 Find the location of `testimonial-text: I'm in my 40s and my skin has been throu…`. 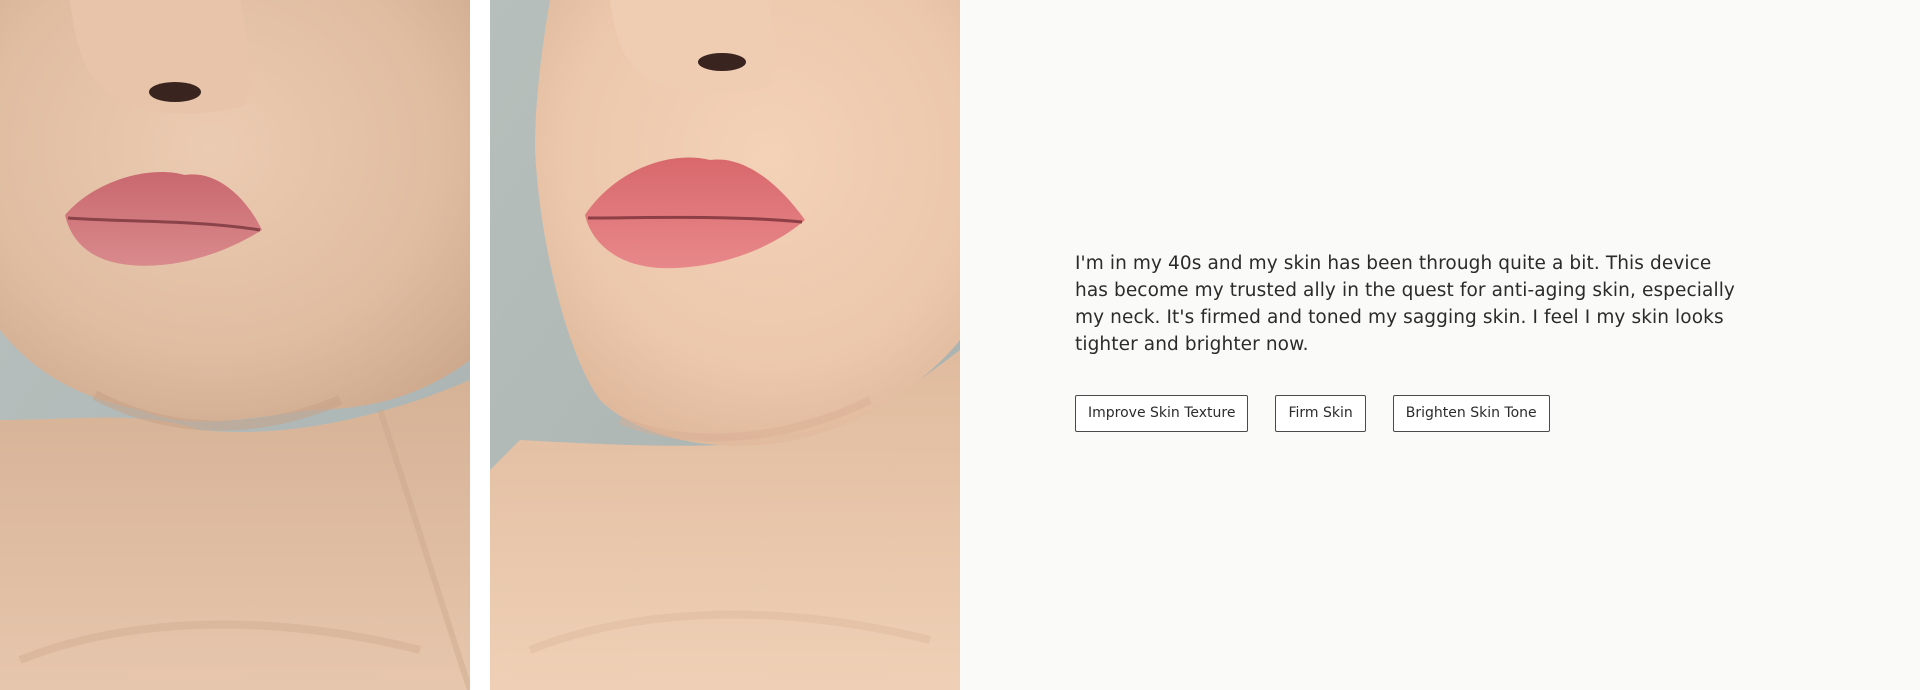

testimonial-text: I'm in my 40s and my skin has been throu… is located at coordinates (1405, 304).